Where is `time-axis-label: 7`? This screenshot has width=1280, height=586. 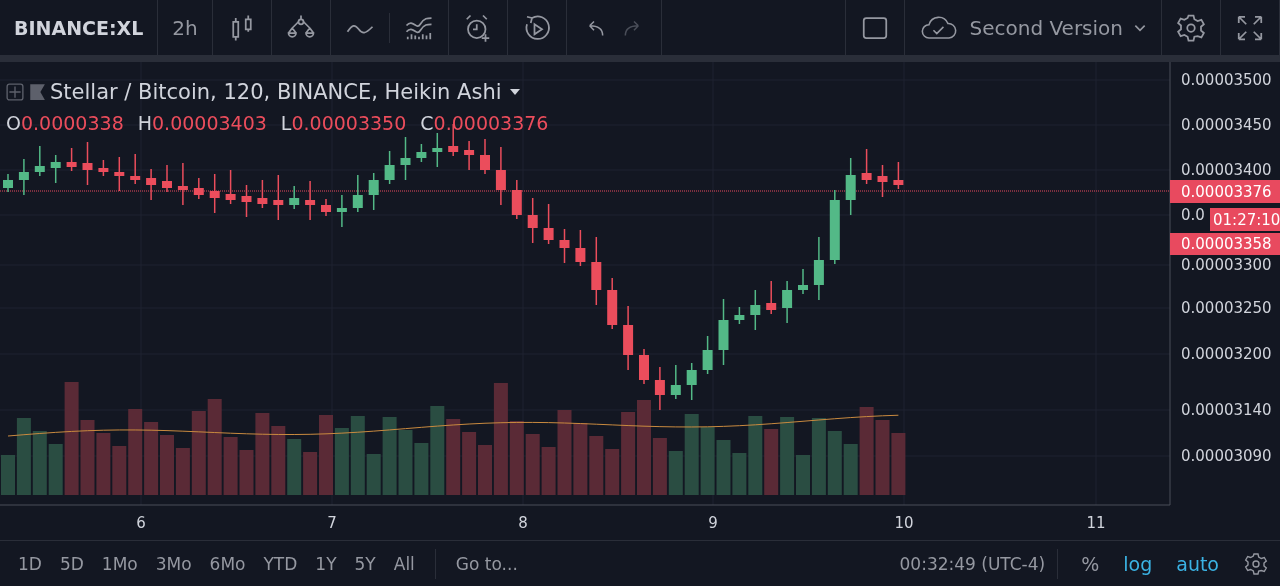 time-axis-label: 7 is located at coordinates (332, 523).